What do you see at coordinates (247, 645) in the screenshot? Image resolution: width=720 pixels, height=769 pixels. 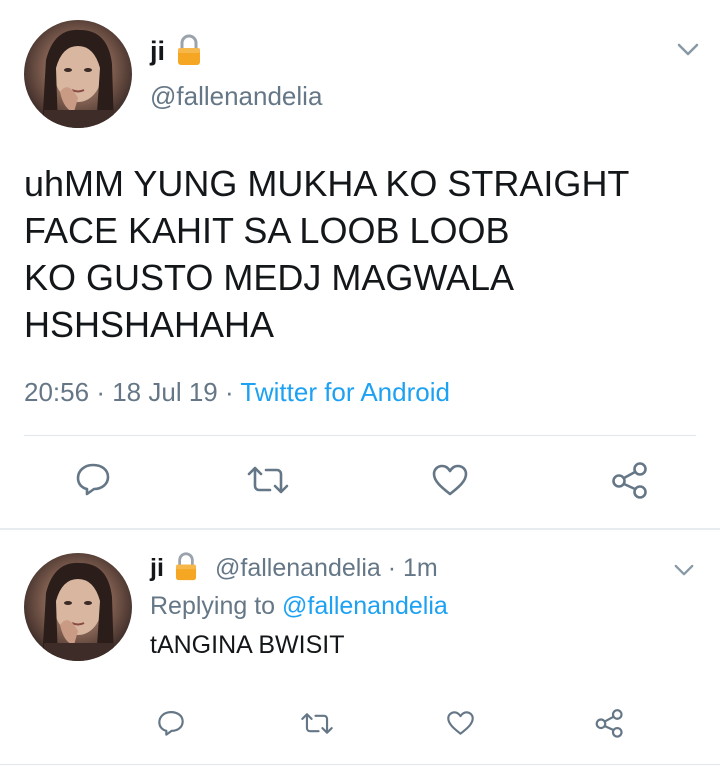 I see `reply-text: tANGINA BWISIT` at bounding box center [247, 645].